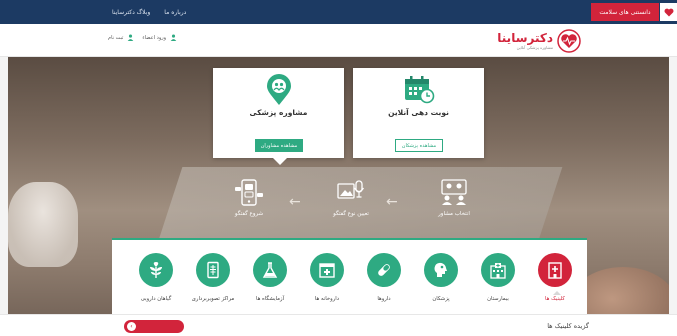  Describe the element at coordinates (454, 214) in the screenshot. I see `step-label: انتخاب مشاور` at that location.